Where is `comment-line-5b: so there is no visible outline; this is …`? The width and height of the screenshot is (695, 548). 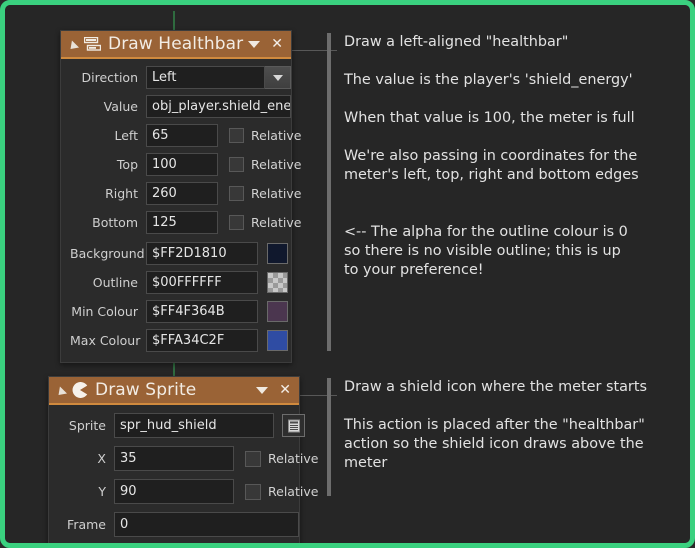 comment-line-5b: so there is no visible outline; this is … is located at coordinates (482, 251).